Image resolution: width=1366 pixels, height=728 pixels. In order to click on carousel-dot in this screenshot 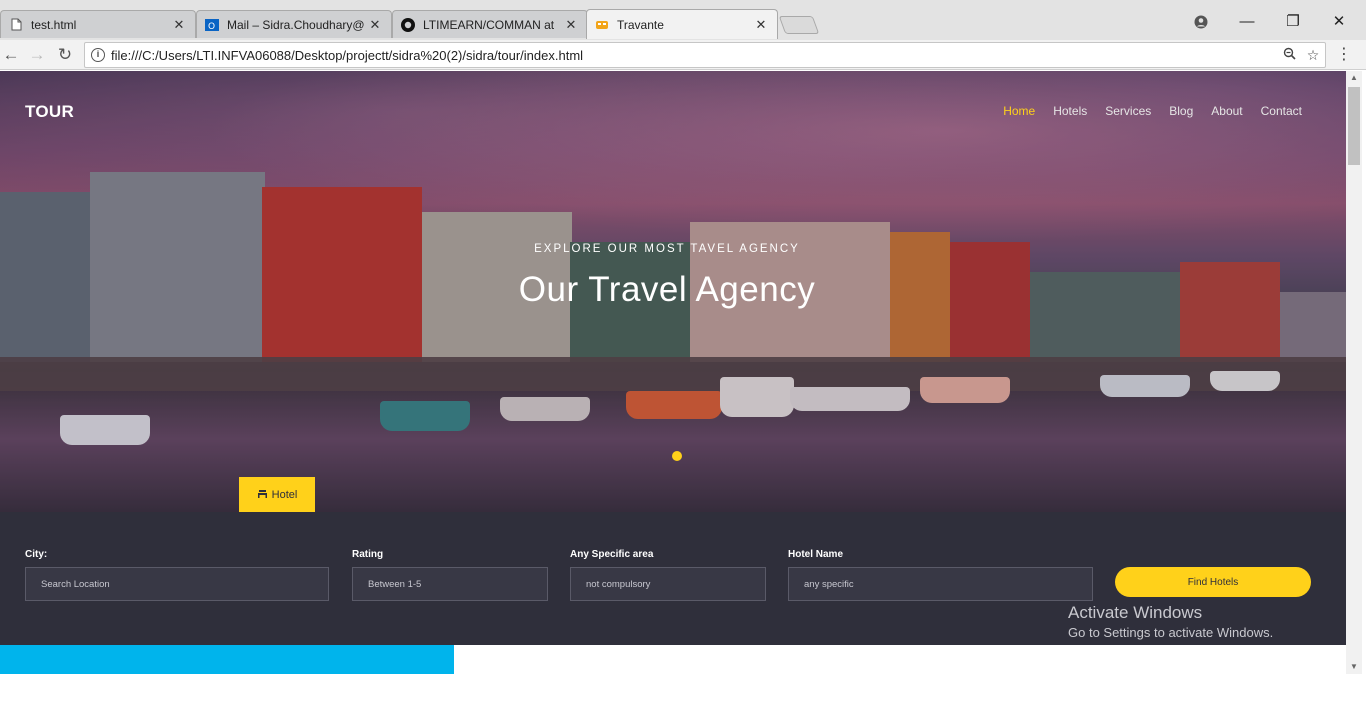, I will do `click(677, 456)`.